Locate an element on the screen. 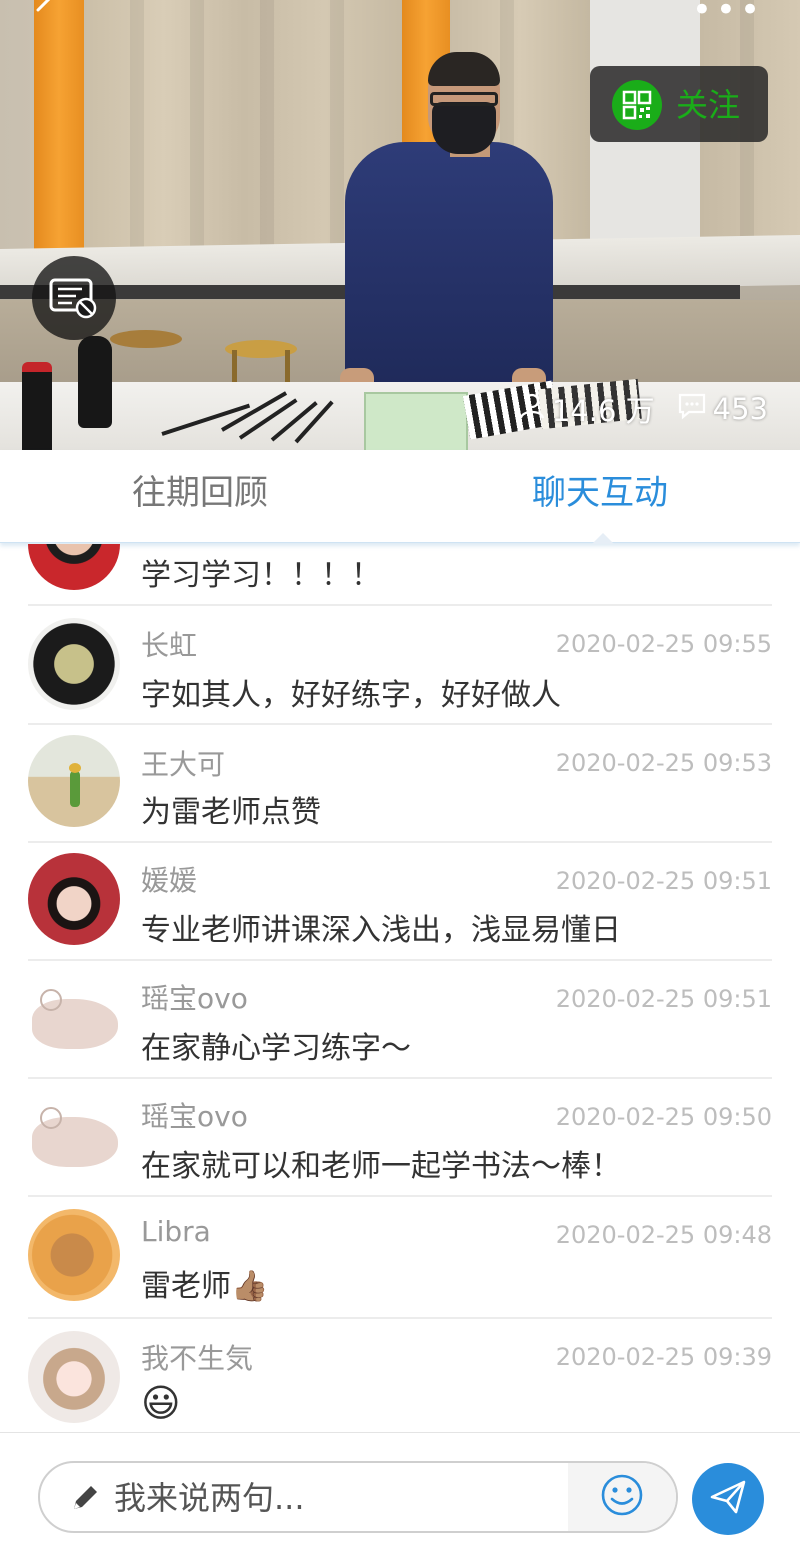 This screenshot has width=800, height=1547. danmu-off-icon is located at coordinates (74, 298).